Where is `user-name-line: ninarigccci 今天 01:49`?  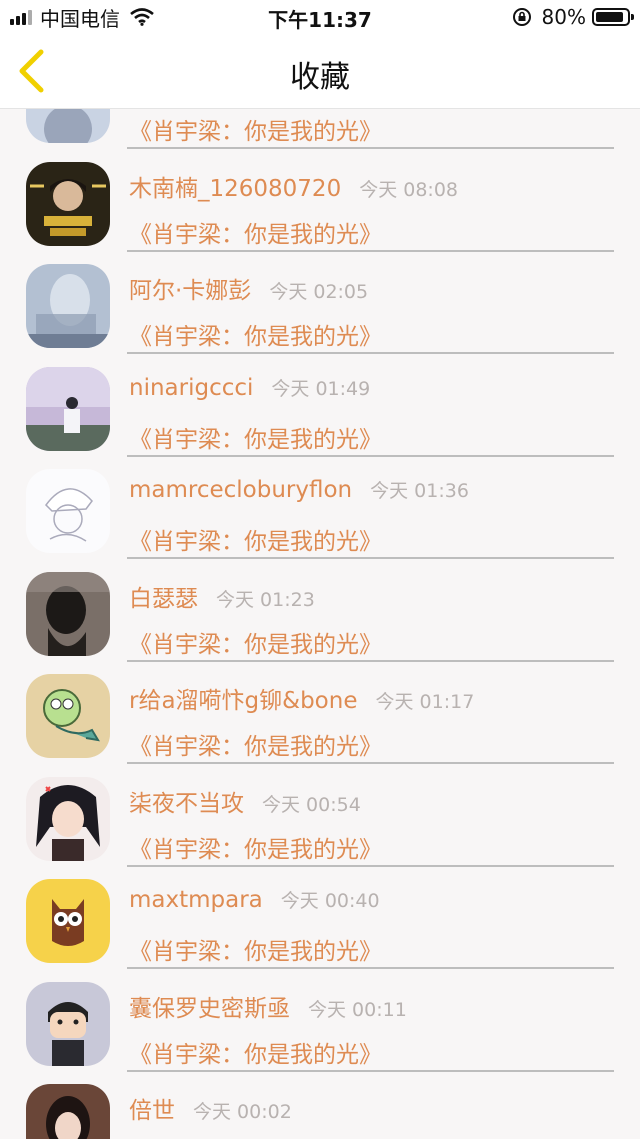 user-name-line: ninarigccci 今天 01:49 is located at coordinates (249, 387).